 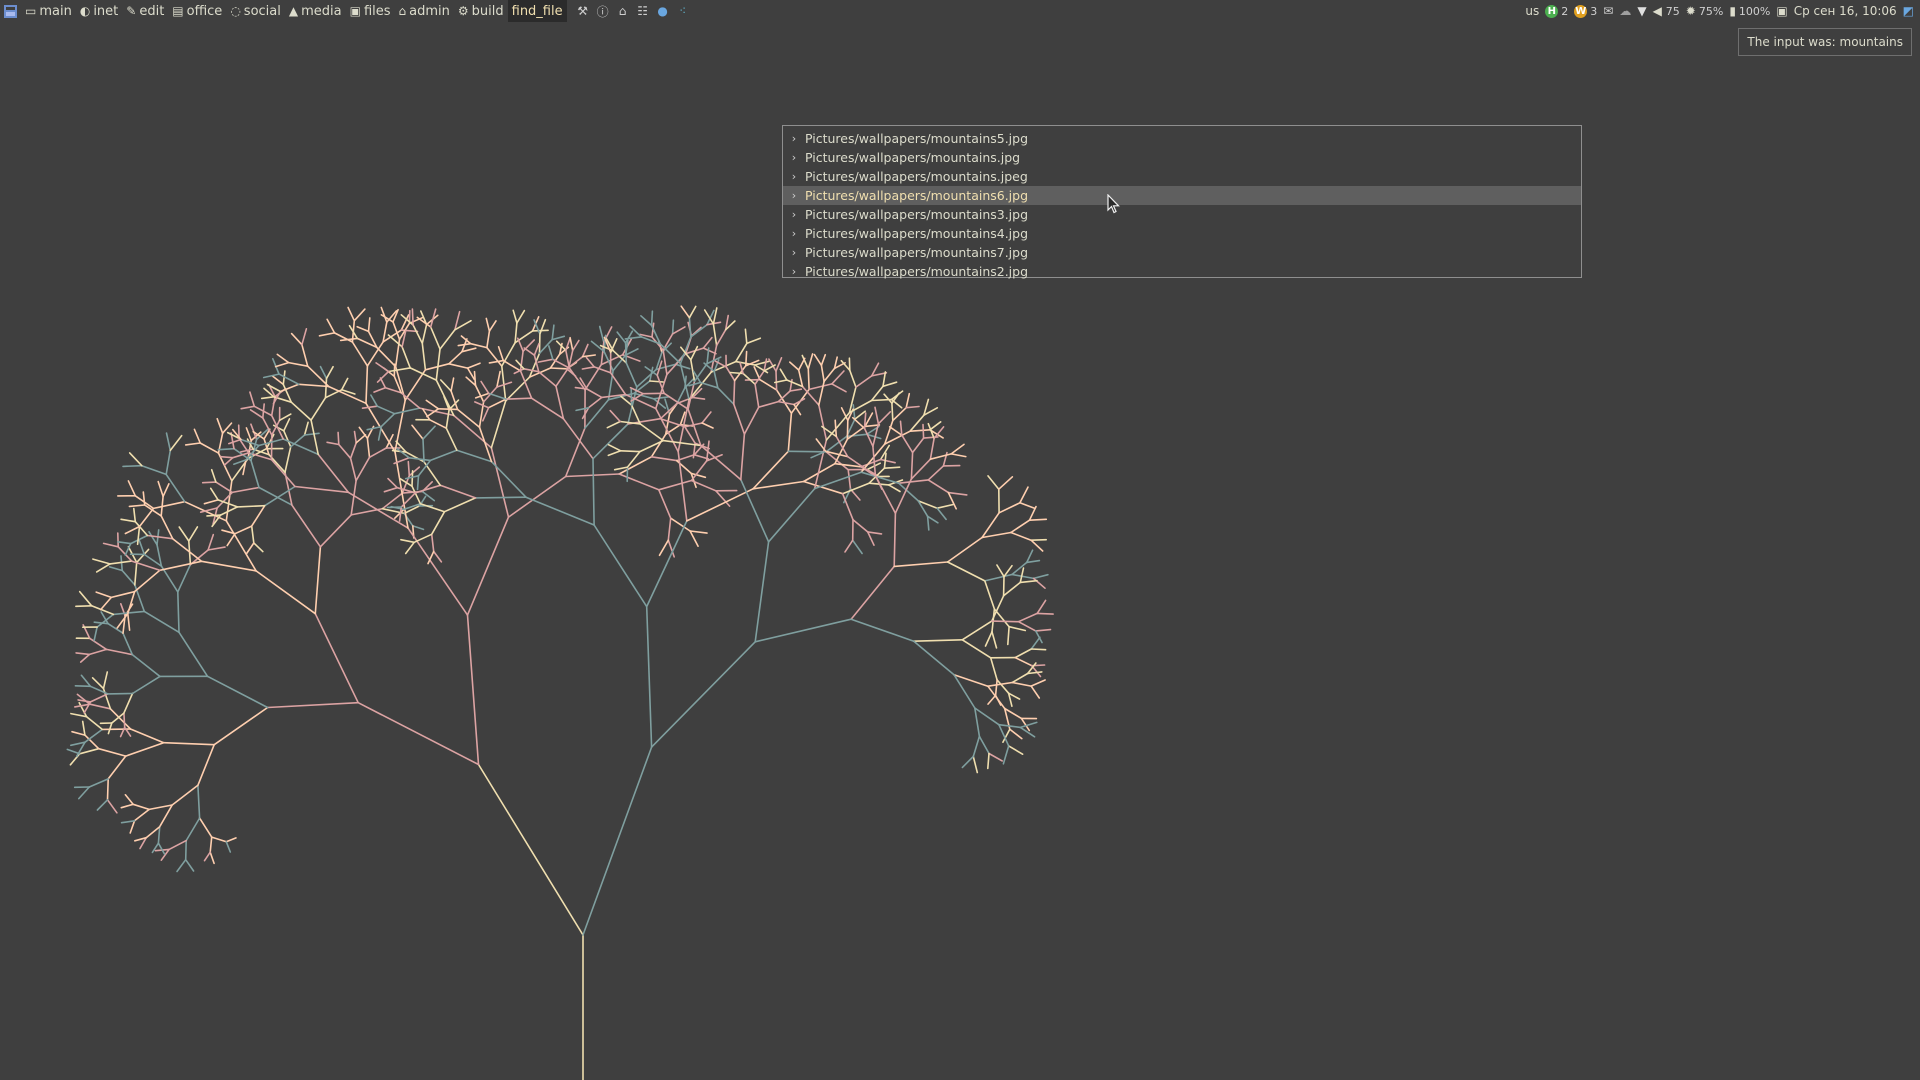 I want to click on result-item: › Pictures/wallpapers/mountains.jpg, so click(x=1182, y=157).